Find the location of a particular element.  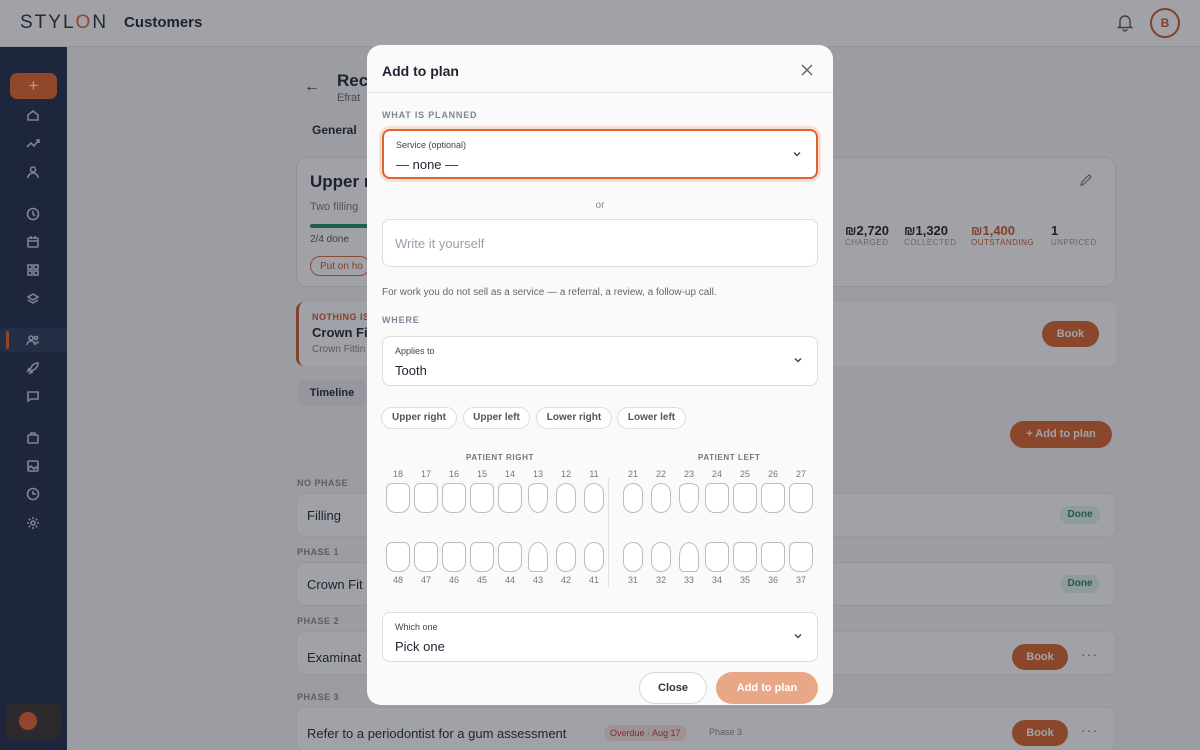

patient-right-label: PATIENT RIGHT is located at coordinates (500, 457).